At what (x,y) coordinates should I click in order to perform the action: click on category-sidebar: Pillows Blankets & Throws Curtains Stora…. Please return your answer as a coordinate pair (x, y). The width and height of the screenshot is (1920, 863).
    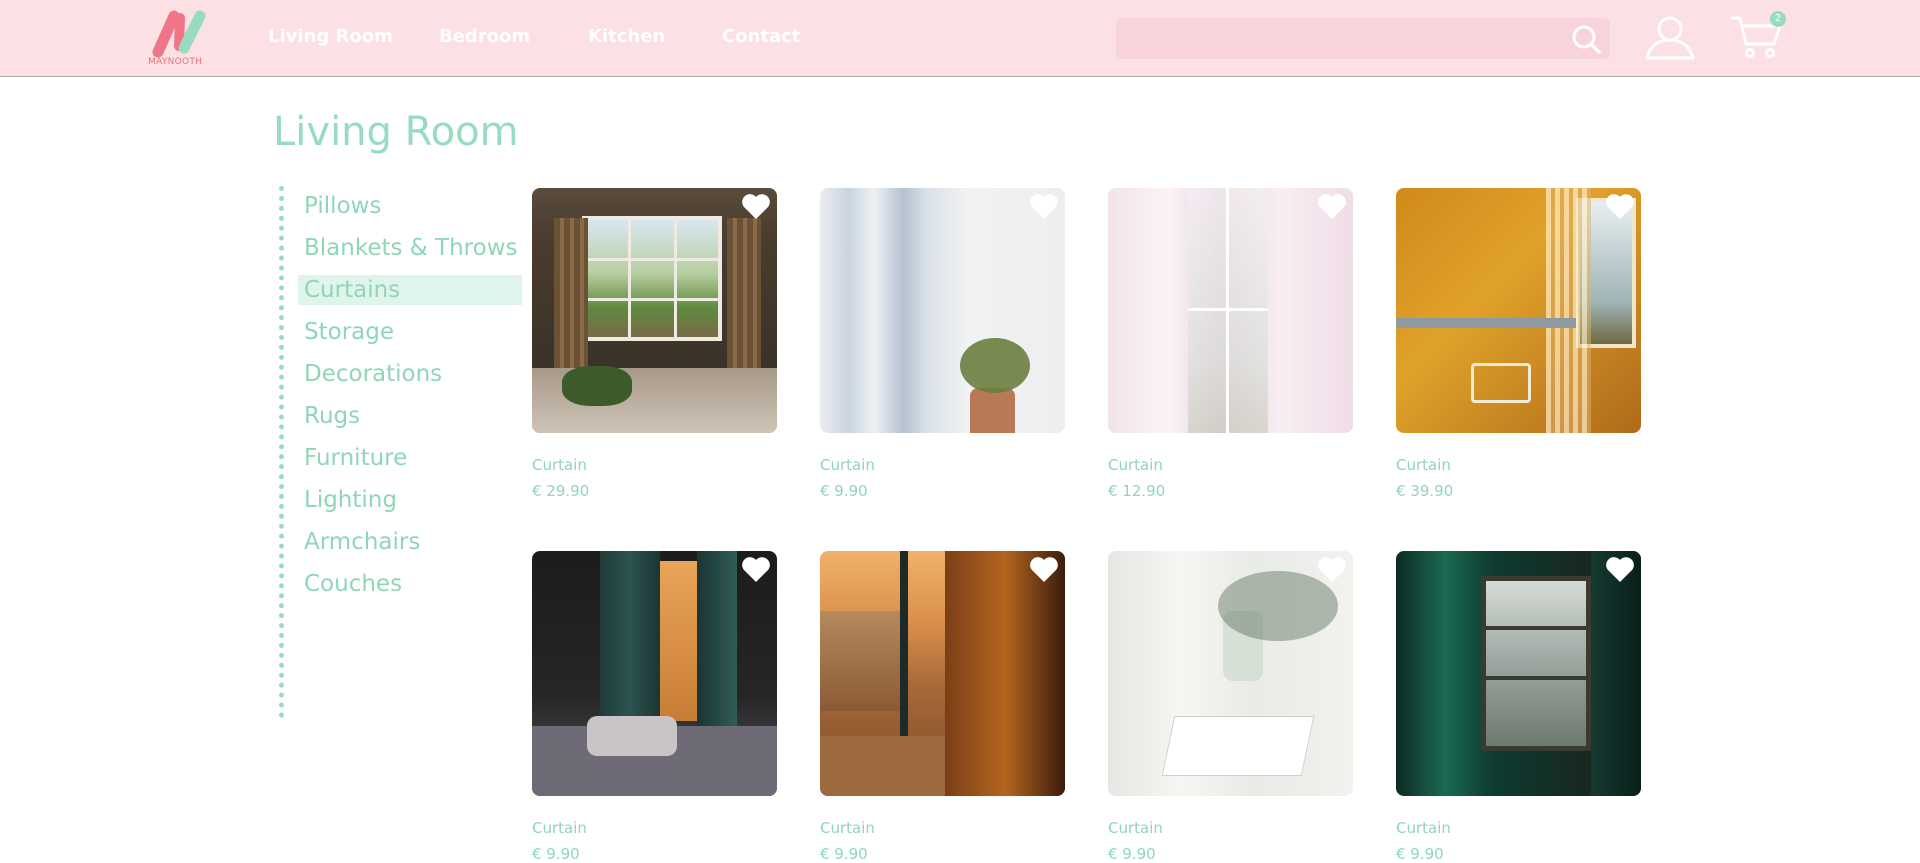
    Looking at the image, I should click on (400, 452).